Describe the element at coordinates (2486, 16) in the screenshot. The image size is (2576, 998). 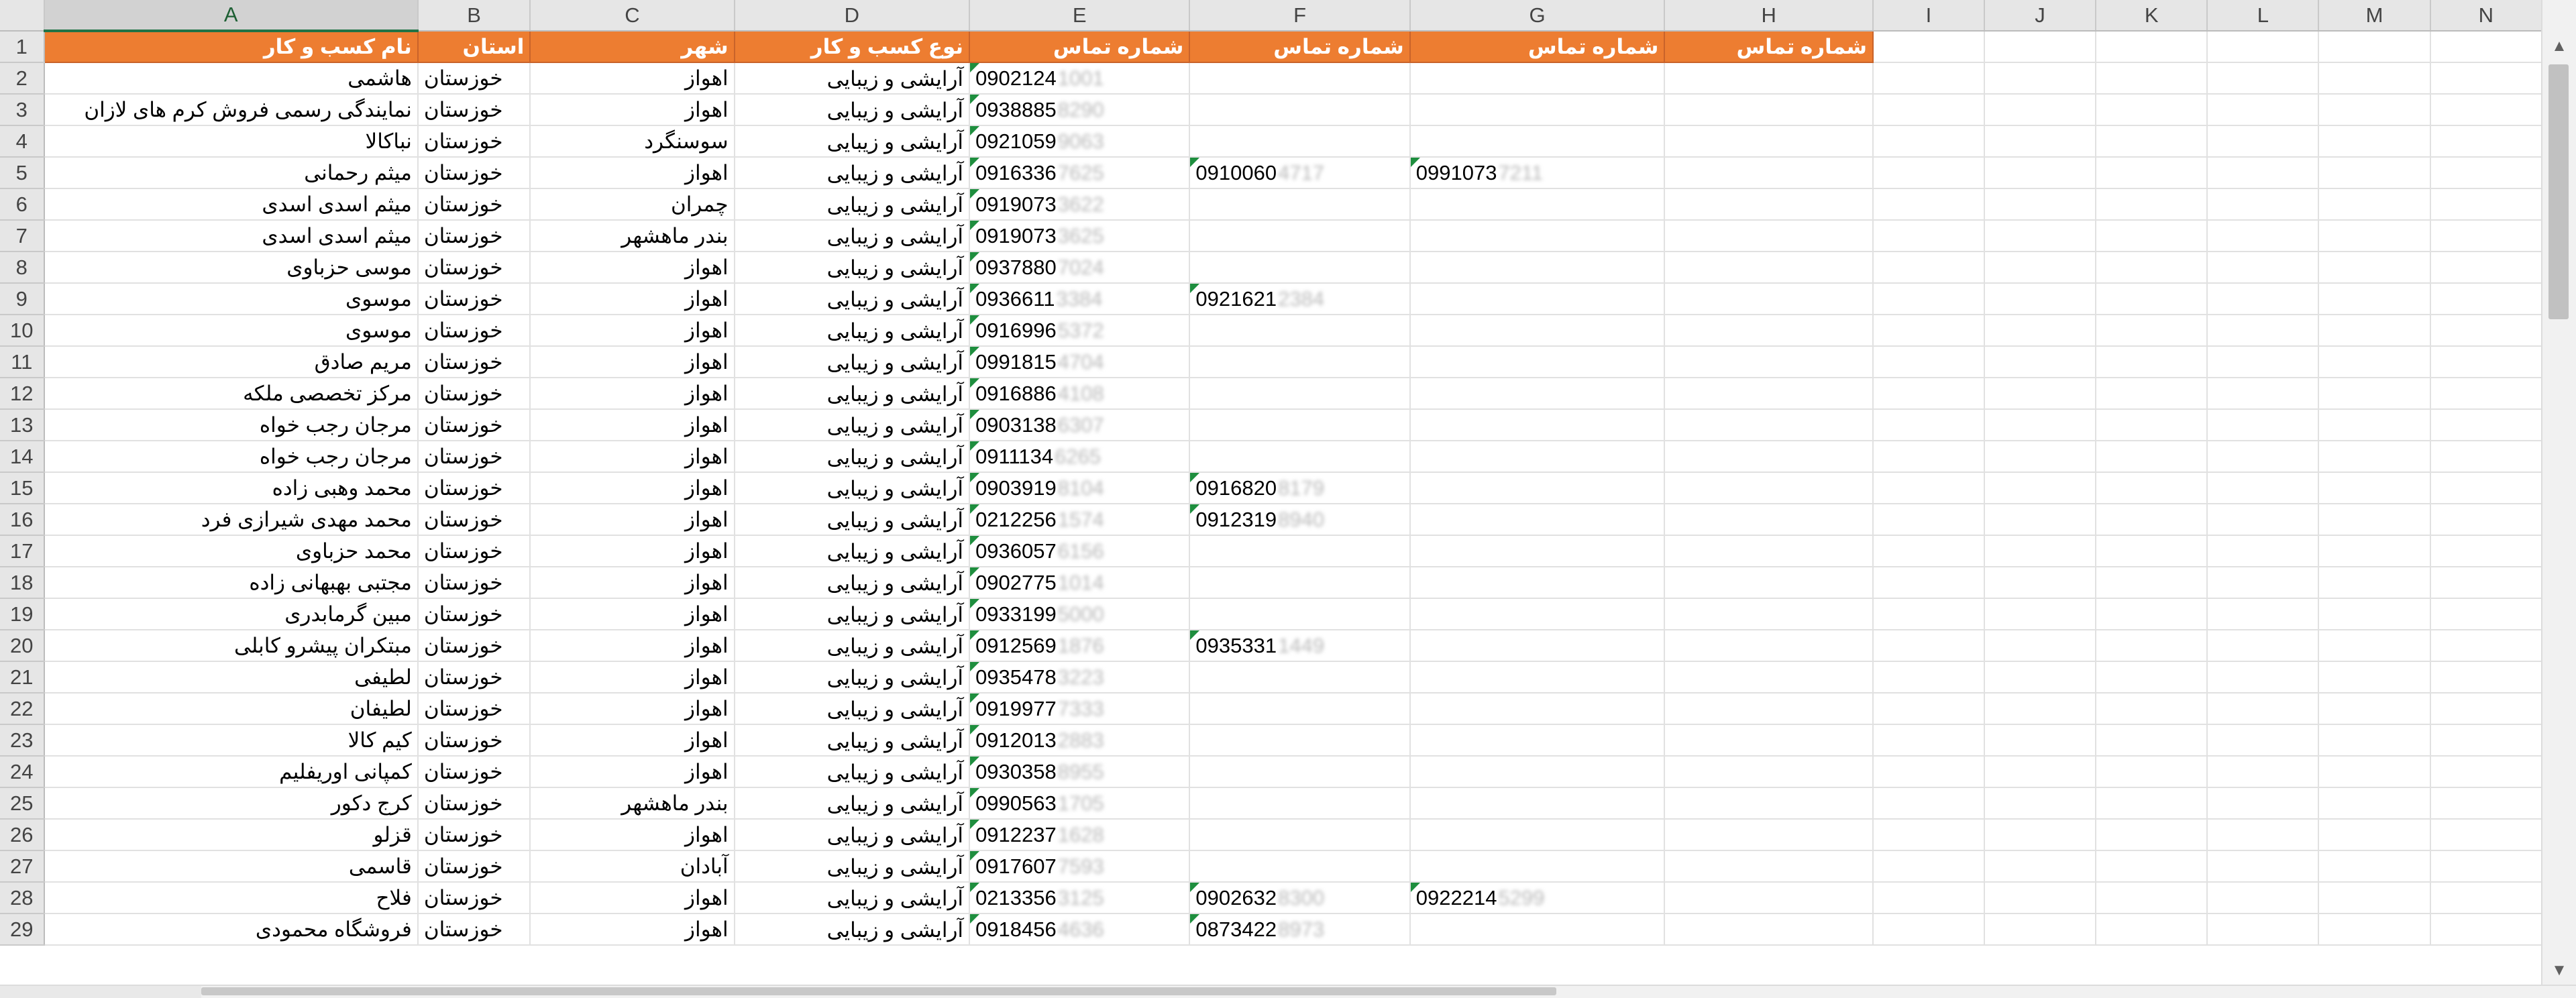
I see `column-header-n: N` at that location.